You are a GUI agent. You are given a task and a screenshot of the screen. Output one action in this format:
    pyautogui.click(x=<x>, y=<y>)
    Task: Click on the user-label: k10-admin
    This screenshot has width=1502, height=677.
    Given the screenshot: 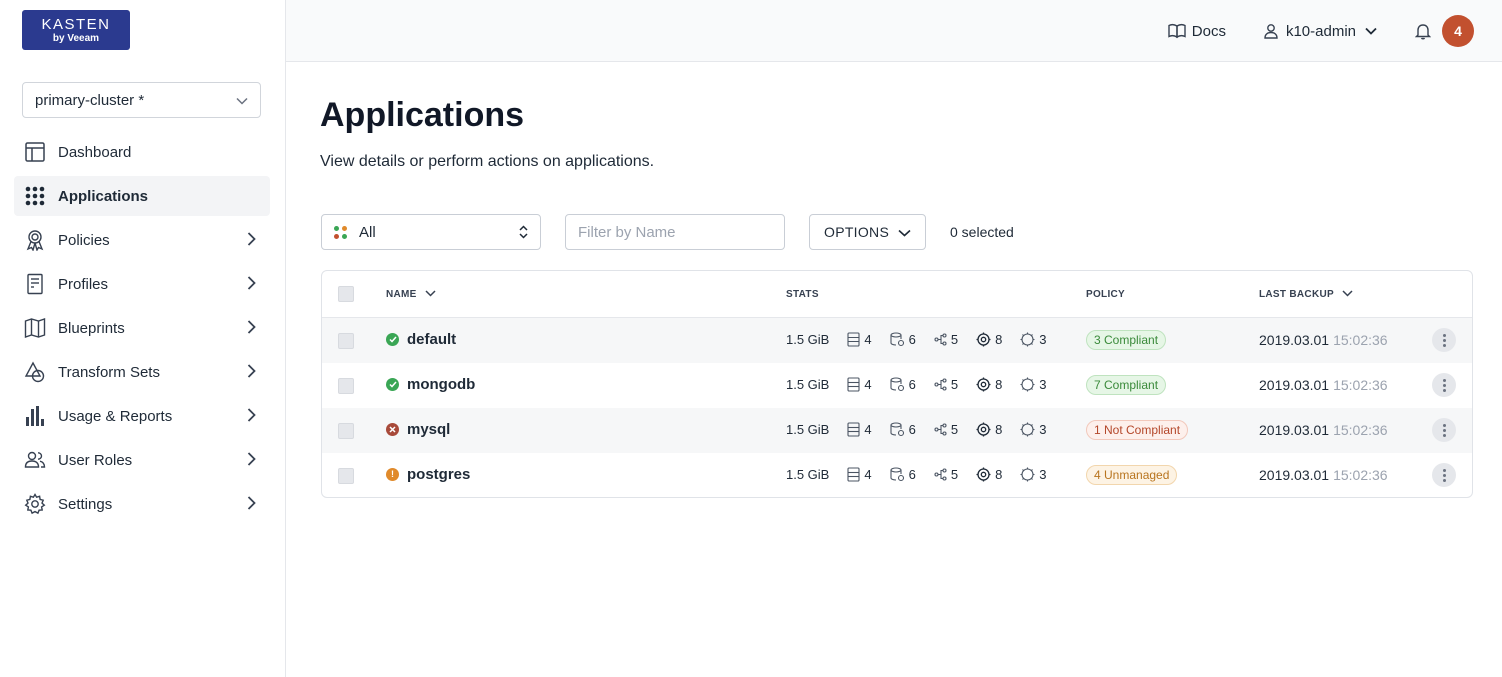 What is the action you would take?
    pyautogui.click(x=1320, y=31)
    